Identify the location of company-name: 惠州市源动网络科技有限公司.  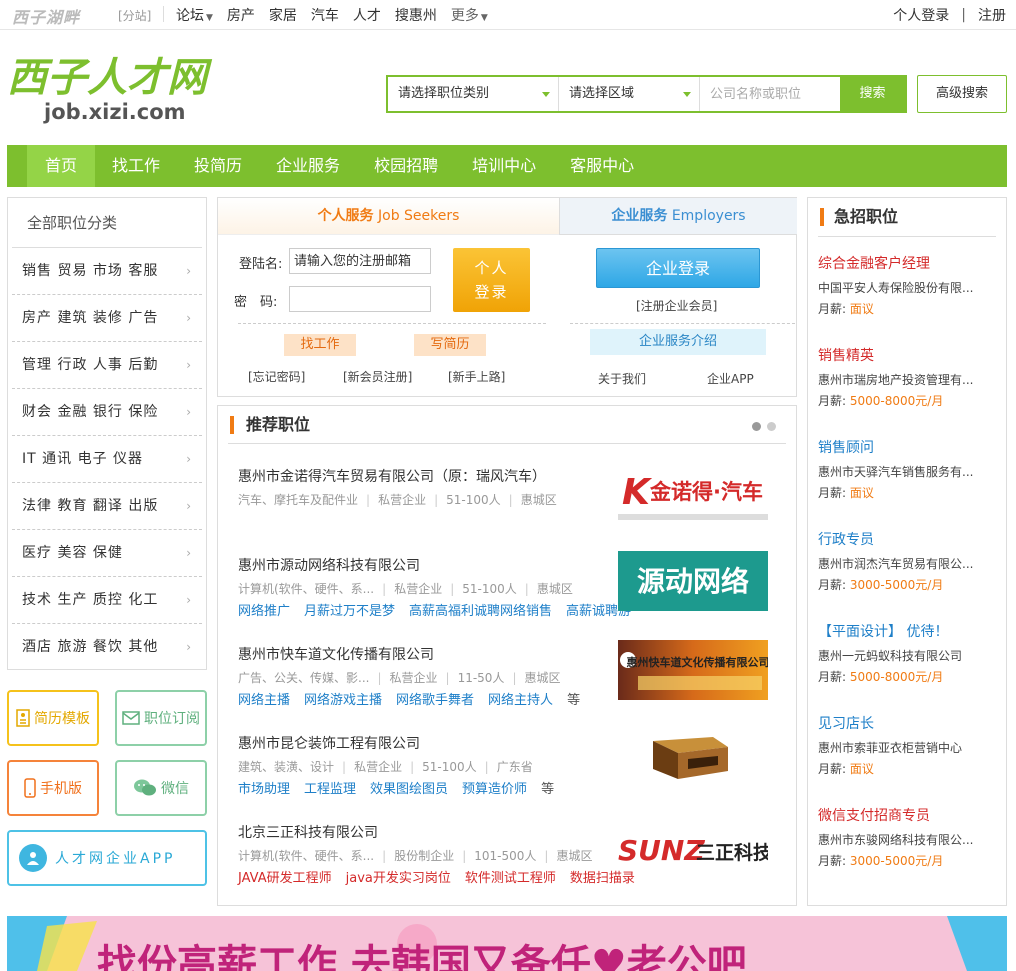
(428, 566).